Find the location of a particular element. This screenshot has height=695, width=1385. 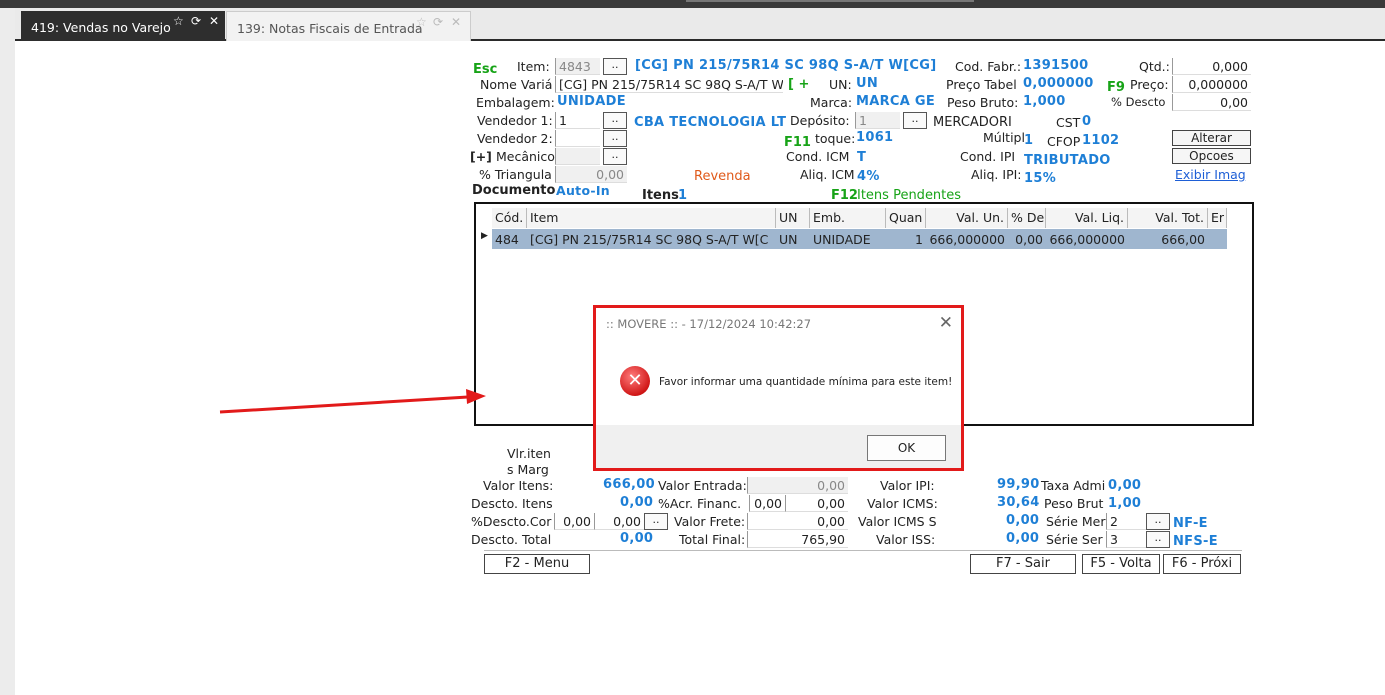

address-bar-edge is located at coordinates (830, 1).